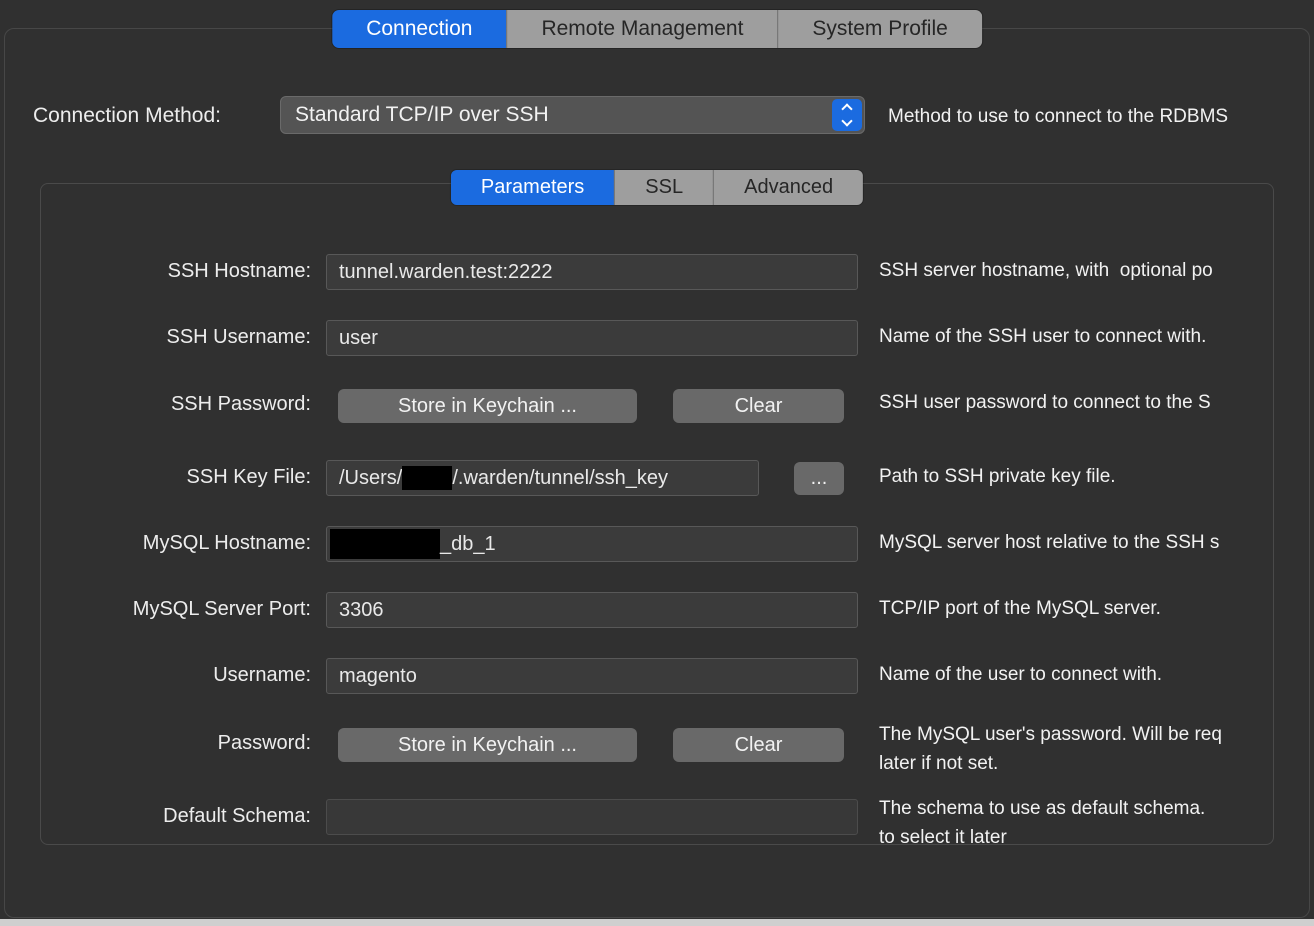 The image size is (1314, 926). Describe the element at coordinates (1045, 402) in the screenshot. I see `ssh-password-help: SSH user password to connect to the S` at that location.